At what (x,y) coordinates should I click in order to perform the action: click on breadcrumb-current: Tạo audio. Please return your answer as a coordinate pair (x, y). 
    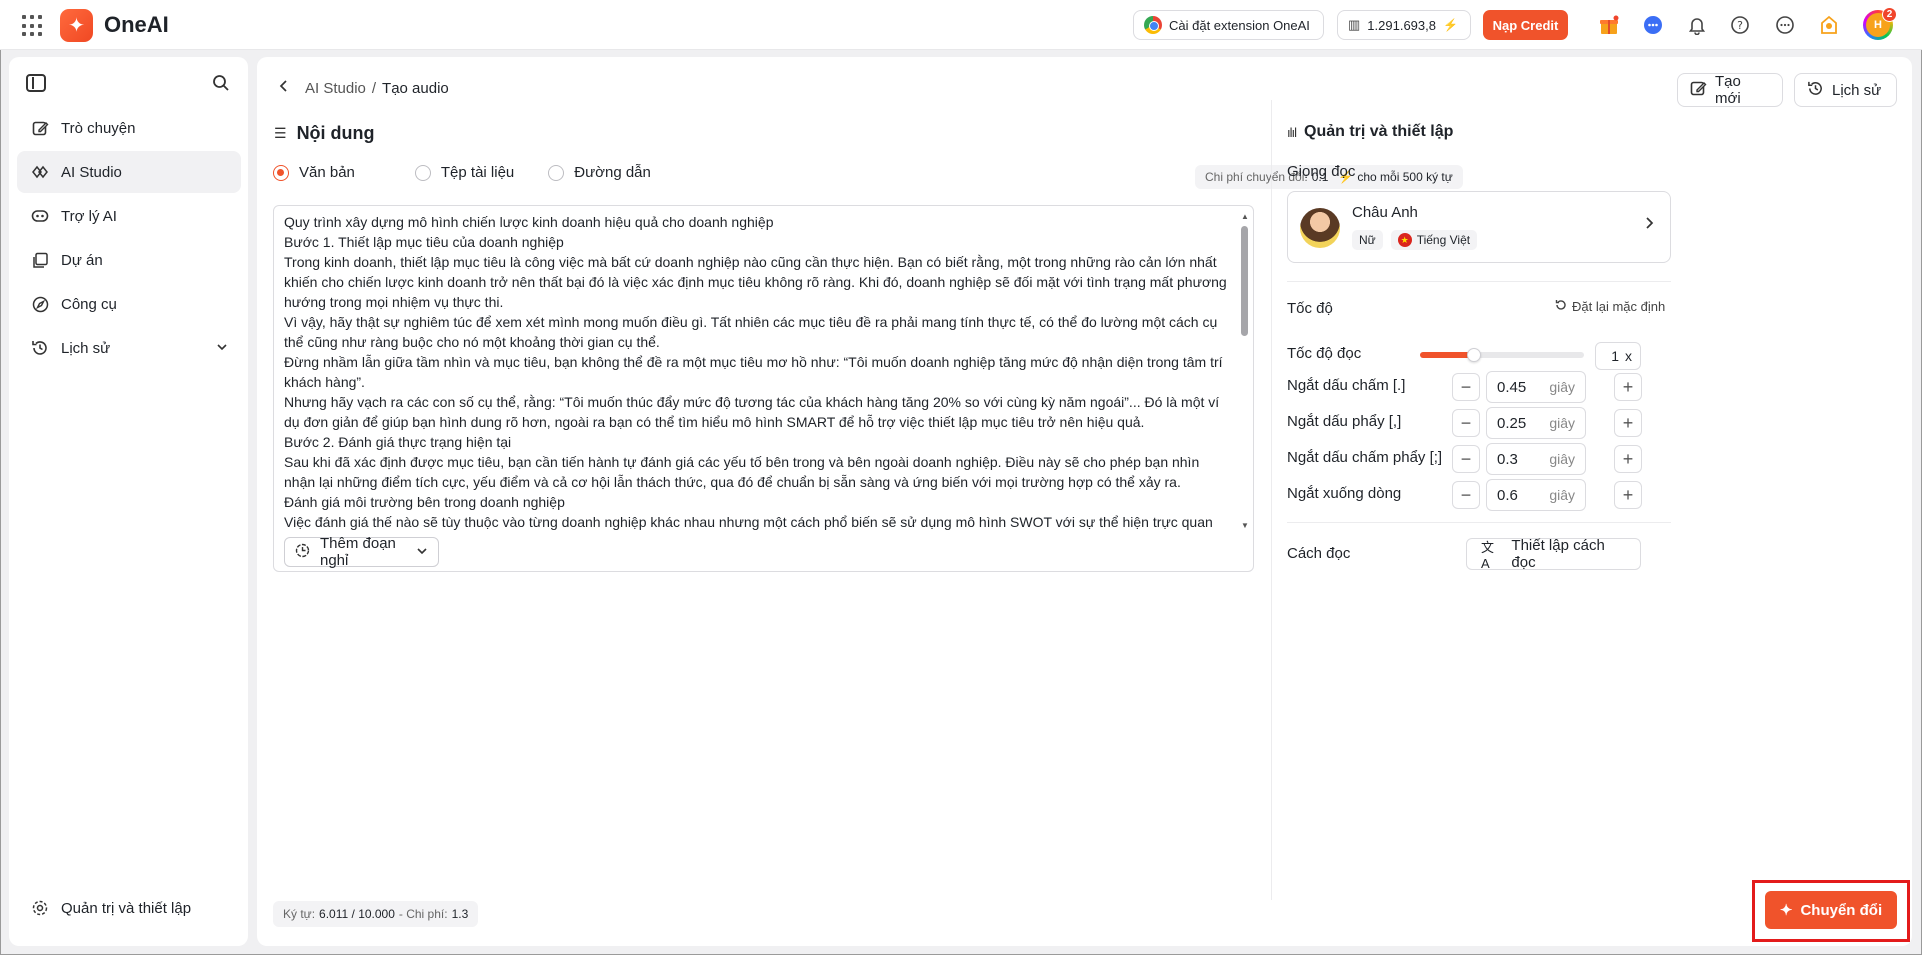
    Looking at the image, I should click on (415, 88).